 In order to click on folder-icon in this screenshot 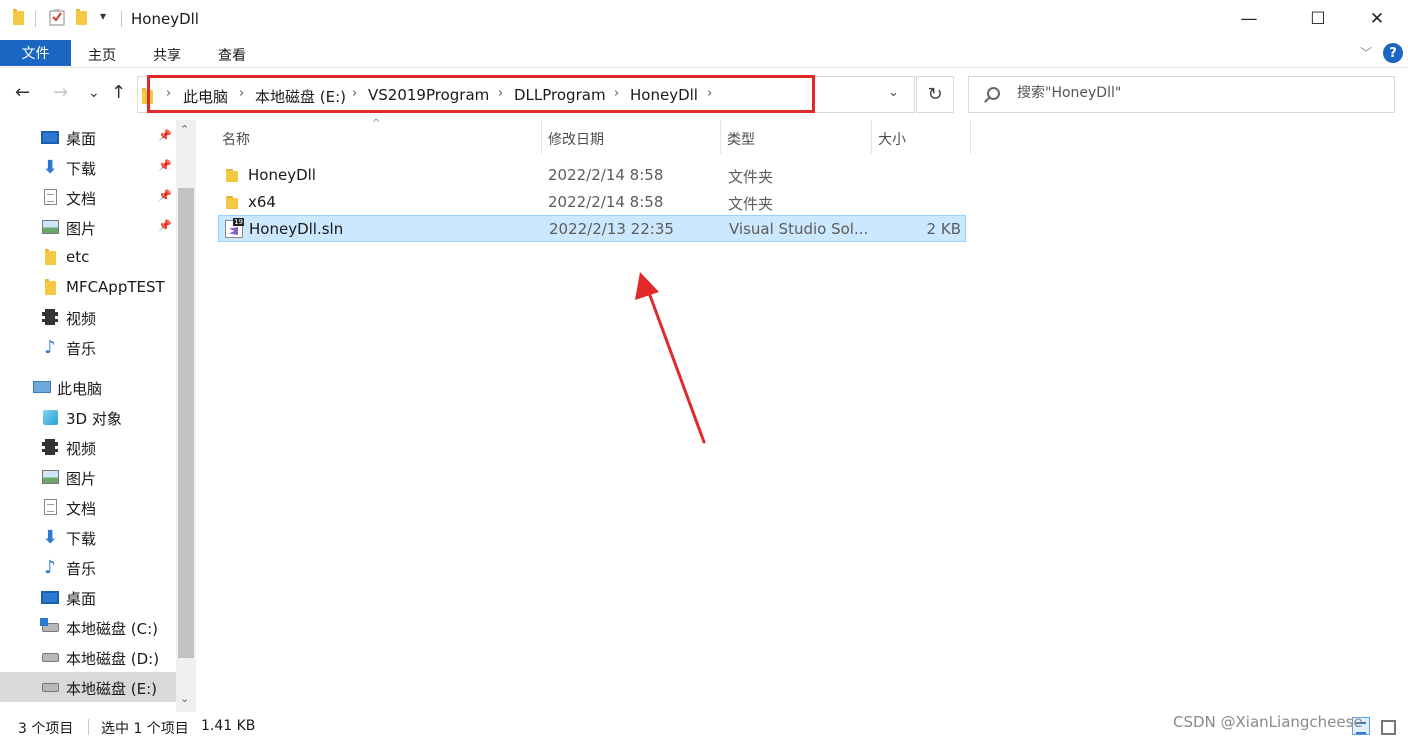, I will do `click(18, 17)`.